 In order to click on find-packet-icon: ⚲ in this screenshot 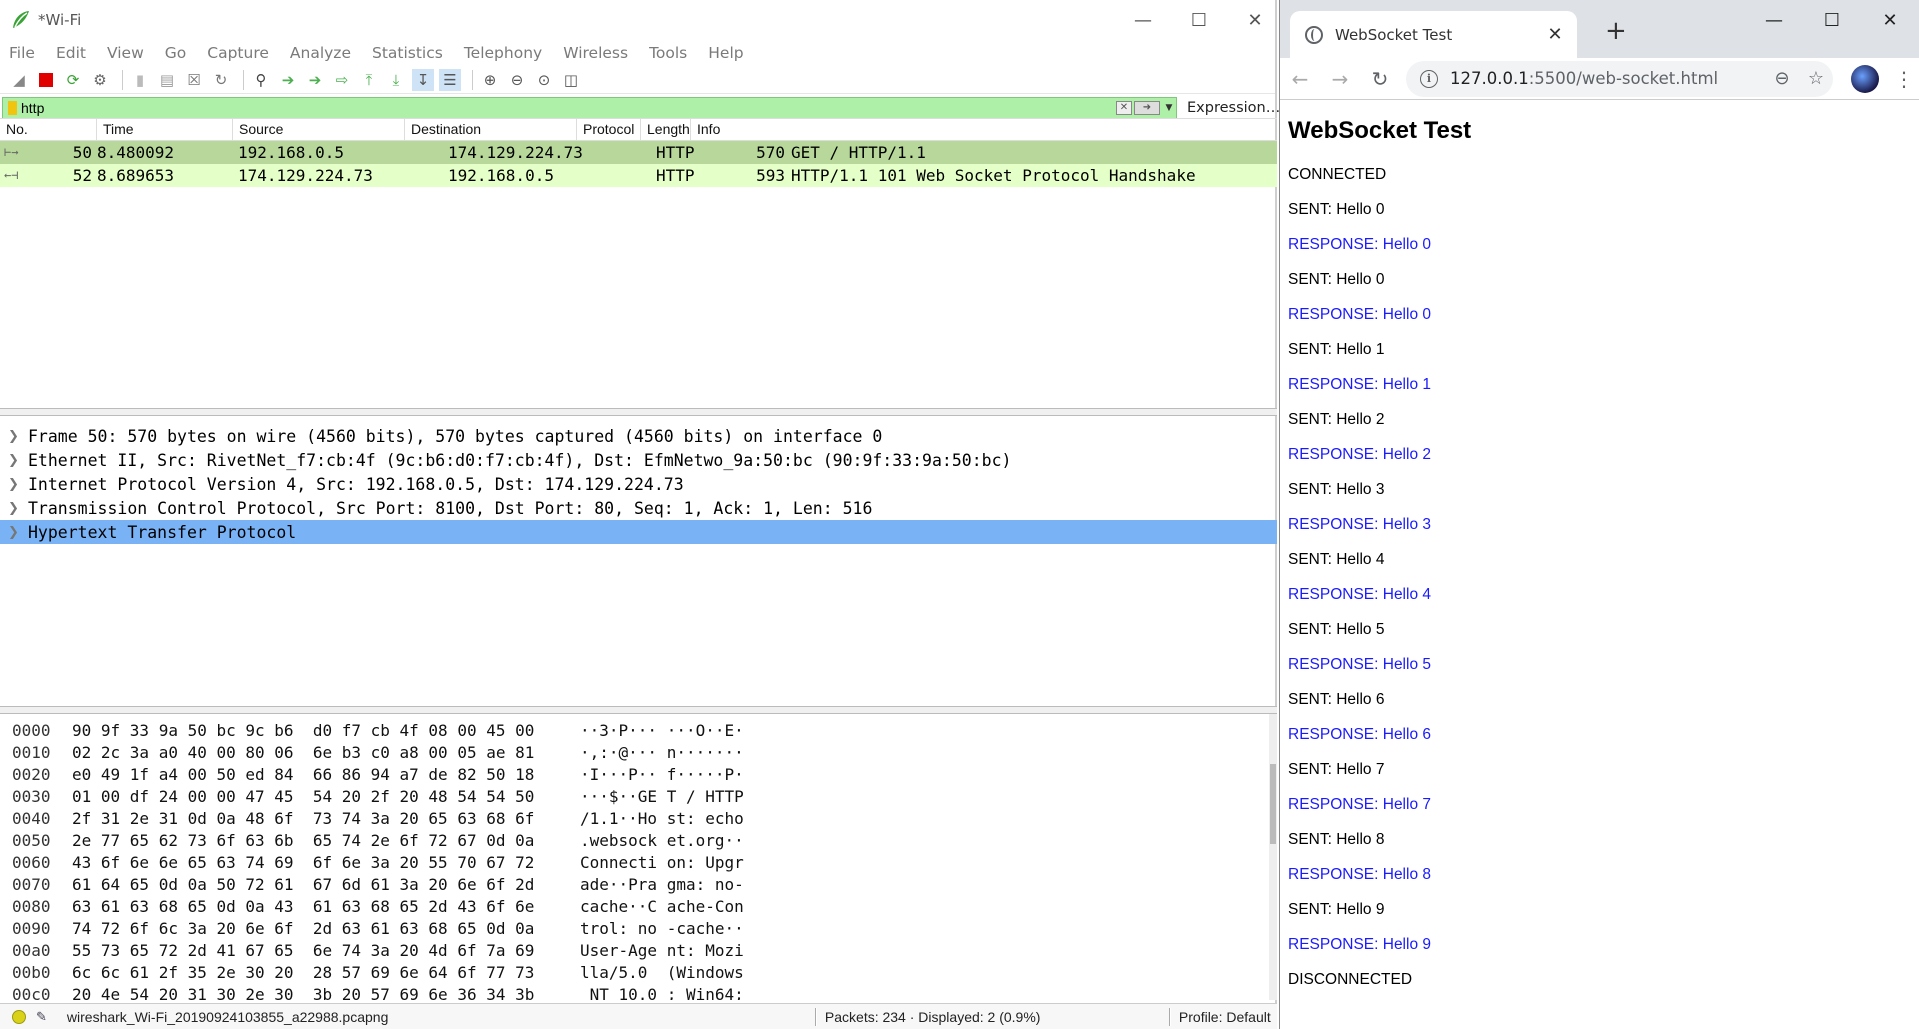, I will do `click(261, 80)`.